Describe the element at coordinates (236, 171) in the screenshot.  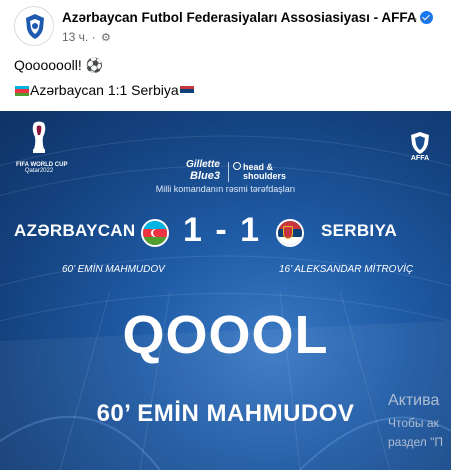
I see `sponsor-logos: Gillette Blue3 head & shoulders` at that location.